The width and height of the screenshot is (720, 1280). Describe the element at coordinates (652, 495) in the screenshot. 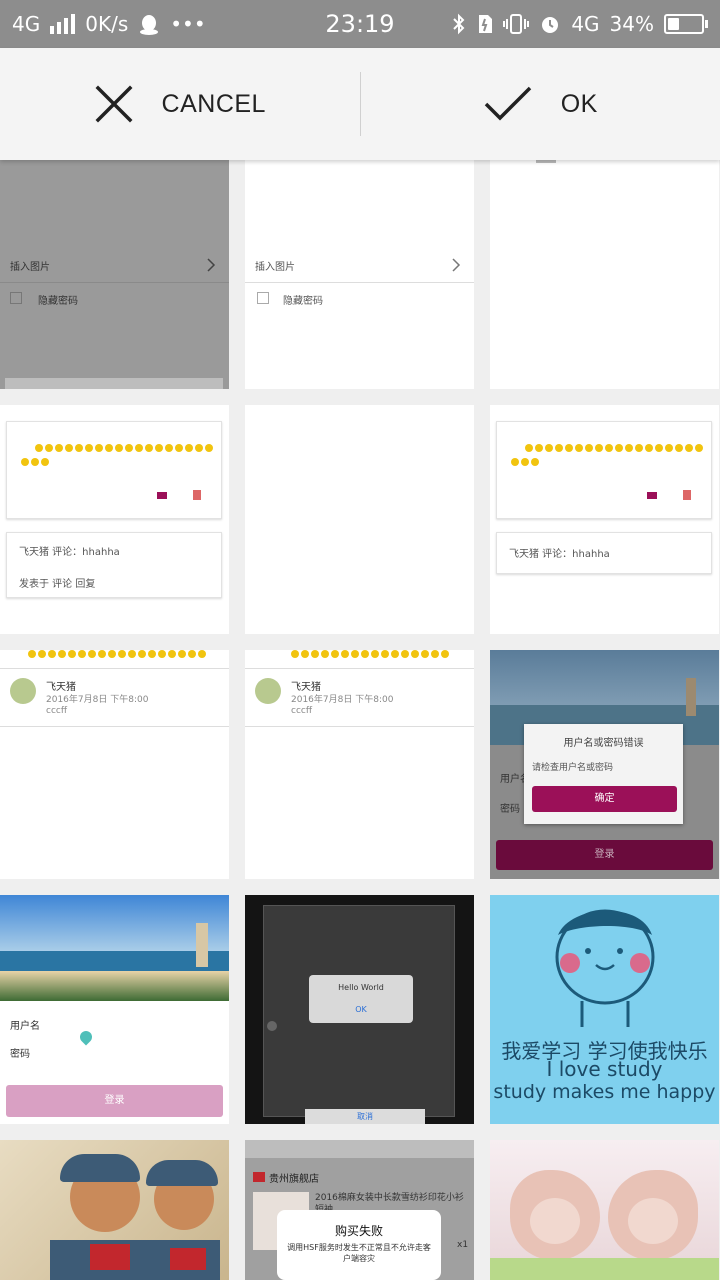

I see `message-icon` at that location.